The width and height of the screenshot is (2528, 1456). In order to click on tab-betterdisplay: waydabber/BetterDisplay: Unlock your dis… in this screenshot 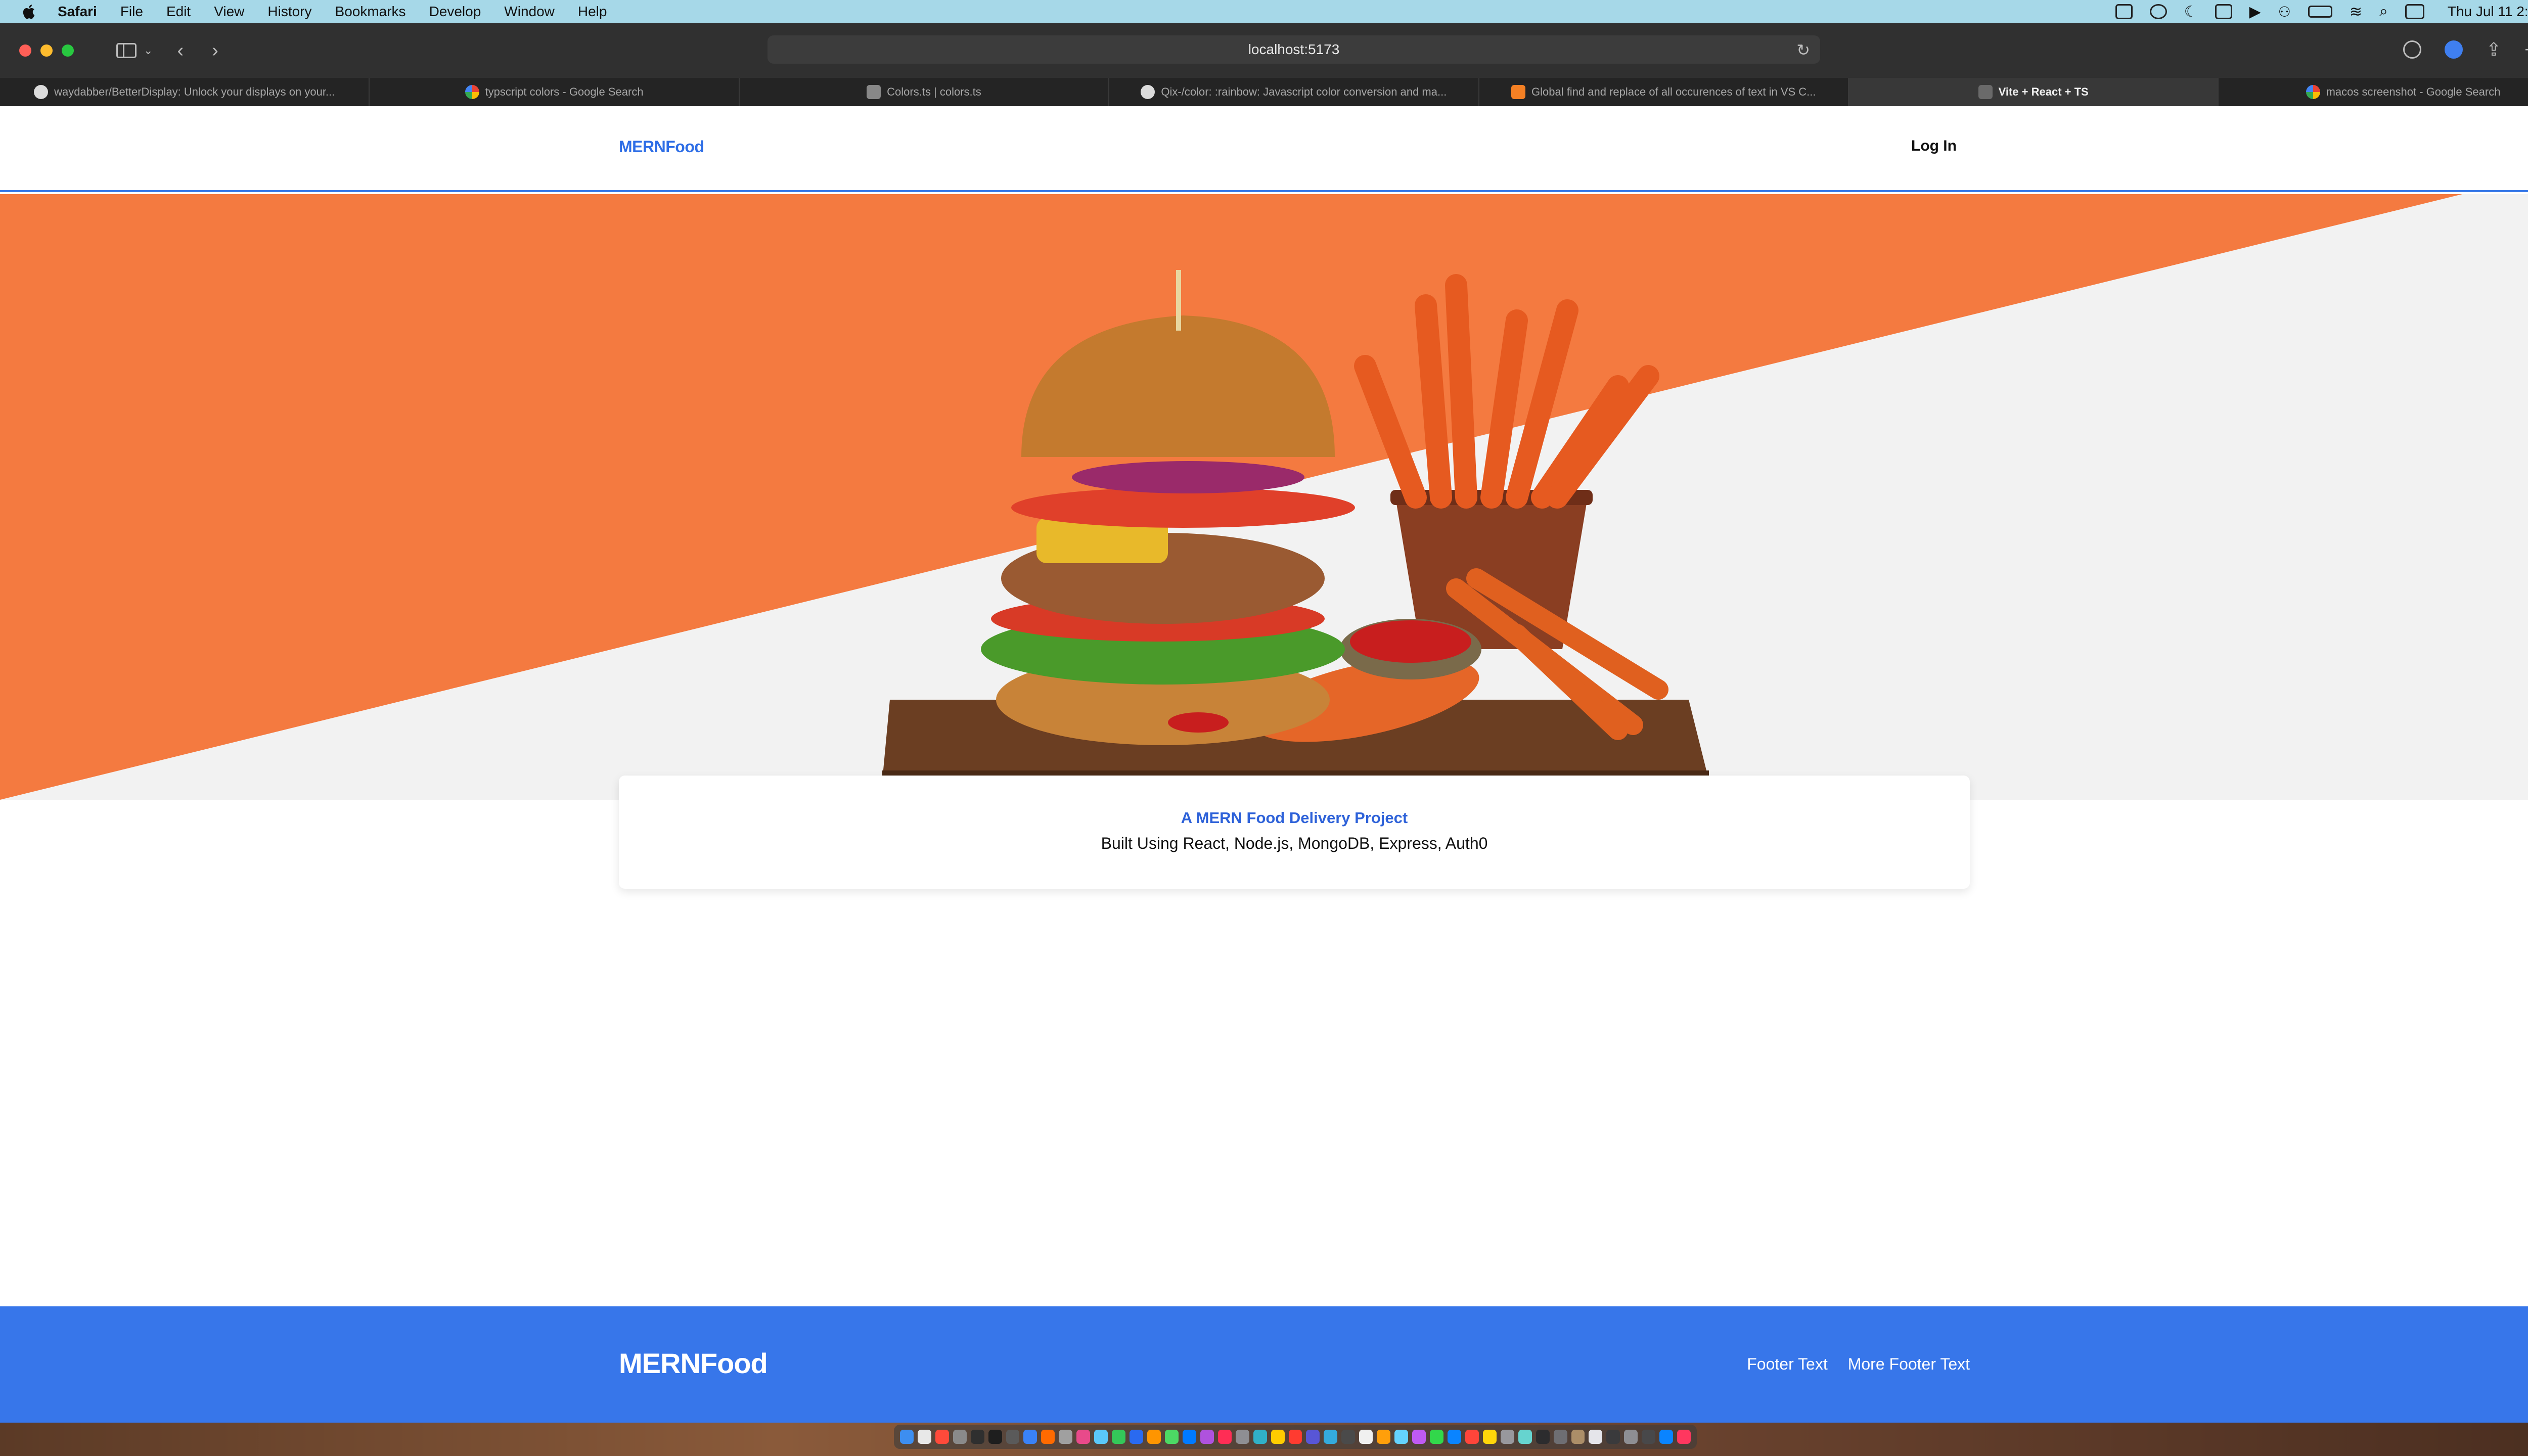, I will do `click(185, 92)`.